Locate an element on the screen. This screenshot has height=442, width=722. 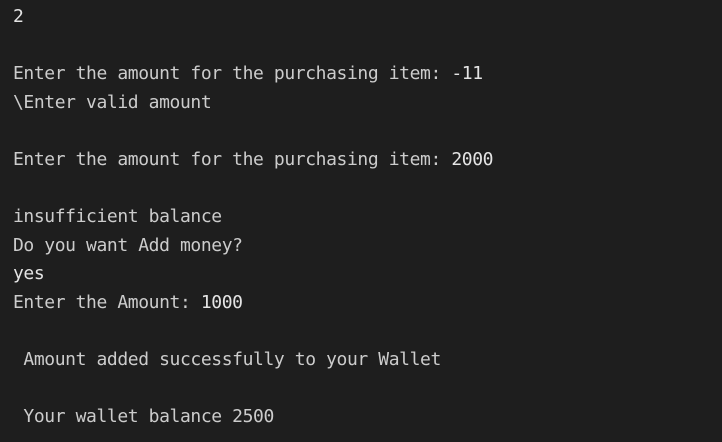
user-input: yes is located at coordinates (29, 274).